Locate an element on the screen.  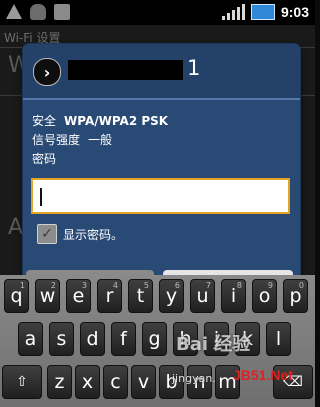
security-row: 安全 WPA/WPA2 PSK is located at coordinates (100, 121).